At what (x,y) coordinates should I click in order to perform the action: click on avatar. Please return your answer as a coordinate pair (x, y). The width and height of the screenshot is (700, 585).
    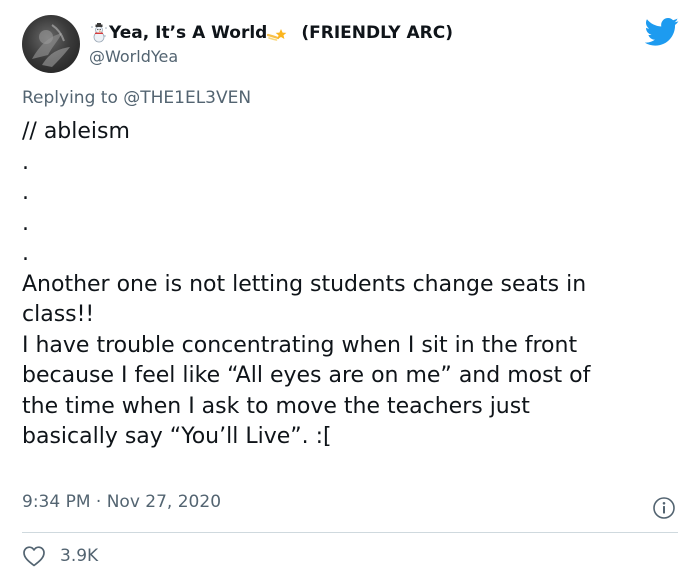
    Looking at the image, I should click on (51, 44).